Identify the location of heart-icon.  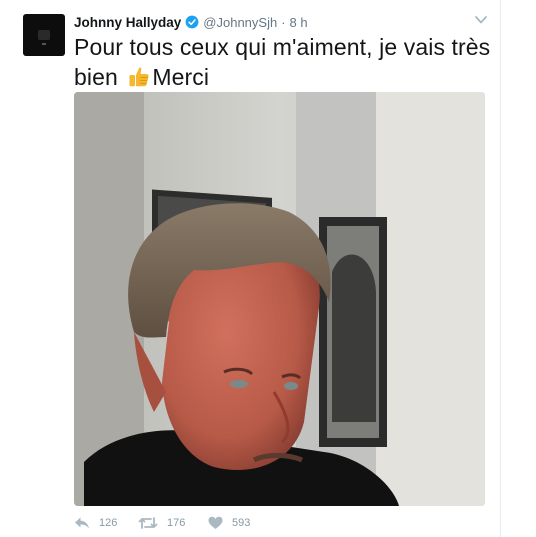
(215, 522).